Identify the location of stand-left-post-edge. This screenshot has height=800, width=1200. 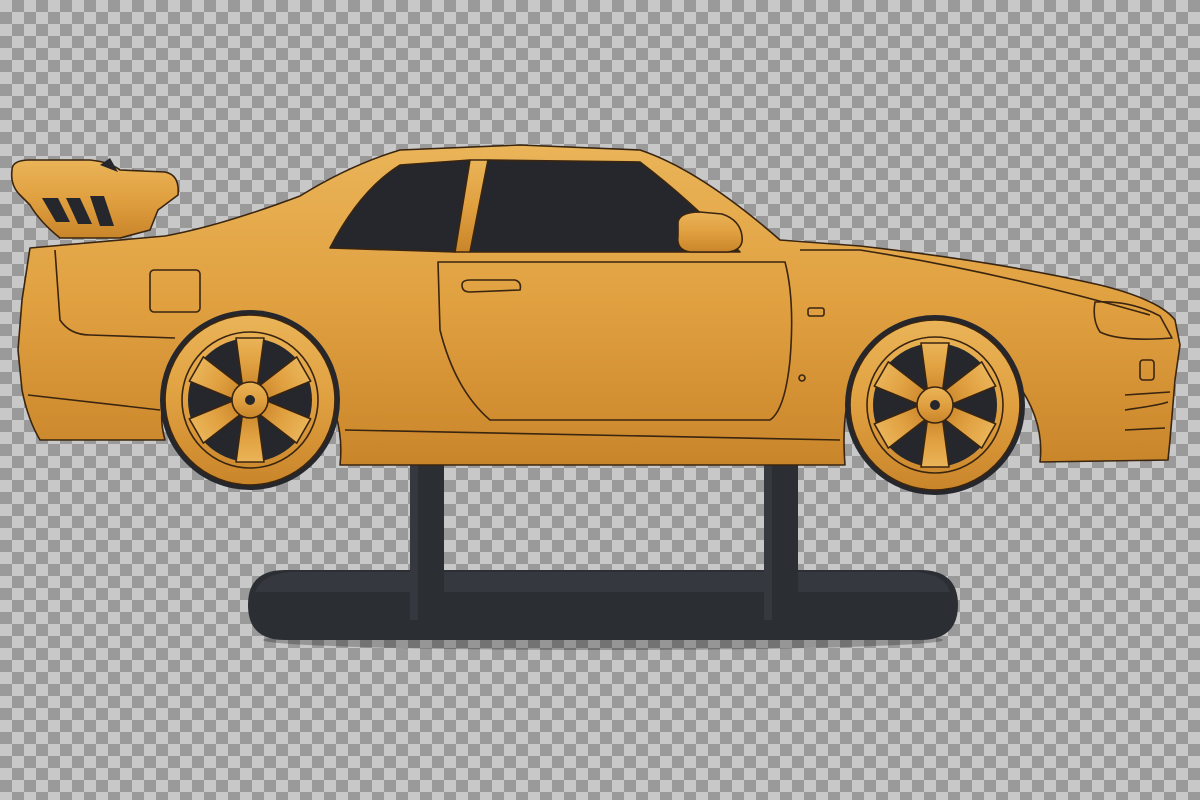
(414, 541).